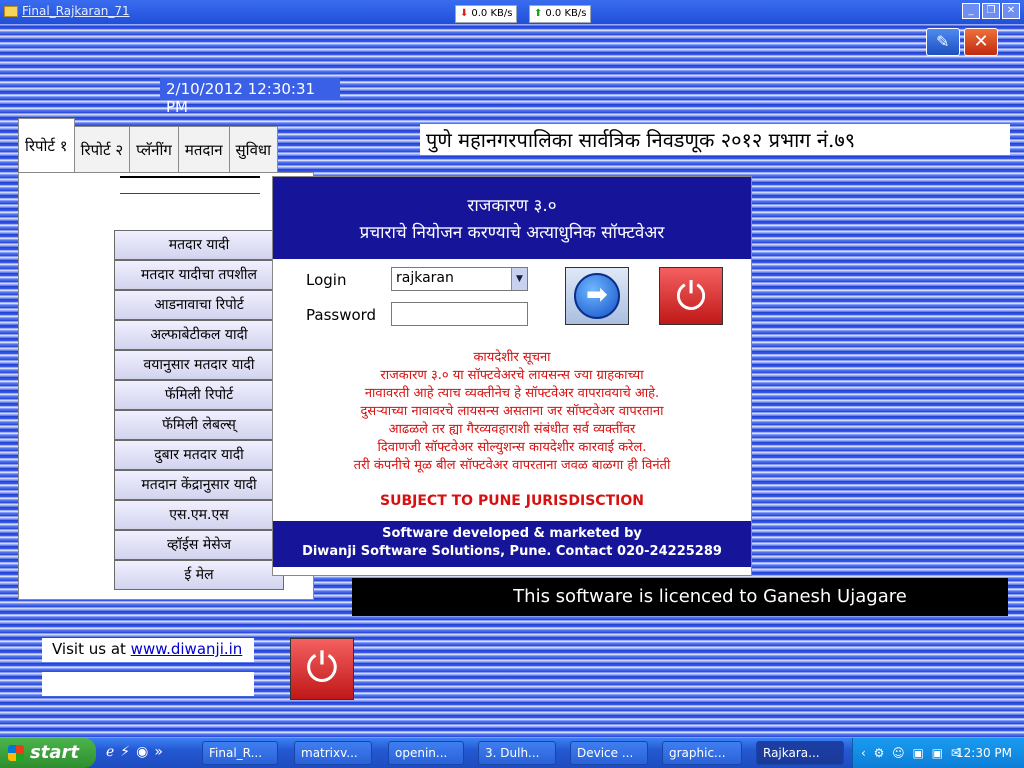  Describe the element at coordinates (190, 185) in the screenshot. I see `panel-divider` at that location.